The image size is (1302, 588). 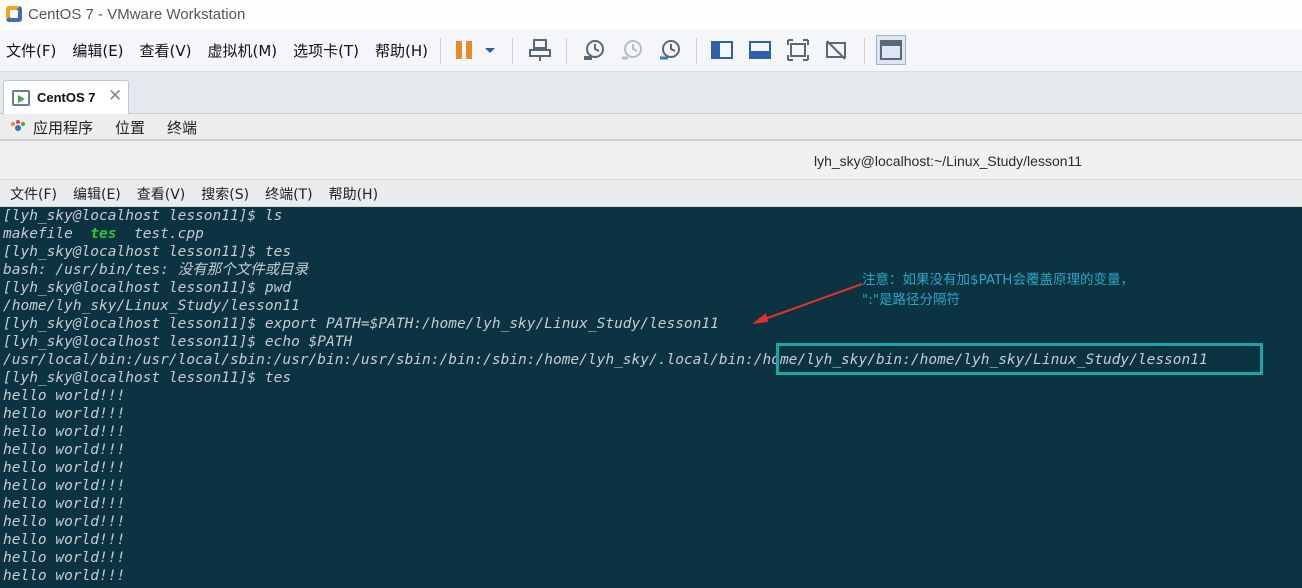 I want to click on console-view-icon, so click(x=760, y=50).